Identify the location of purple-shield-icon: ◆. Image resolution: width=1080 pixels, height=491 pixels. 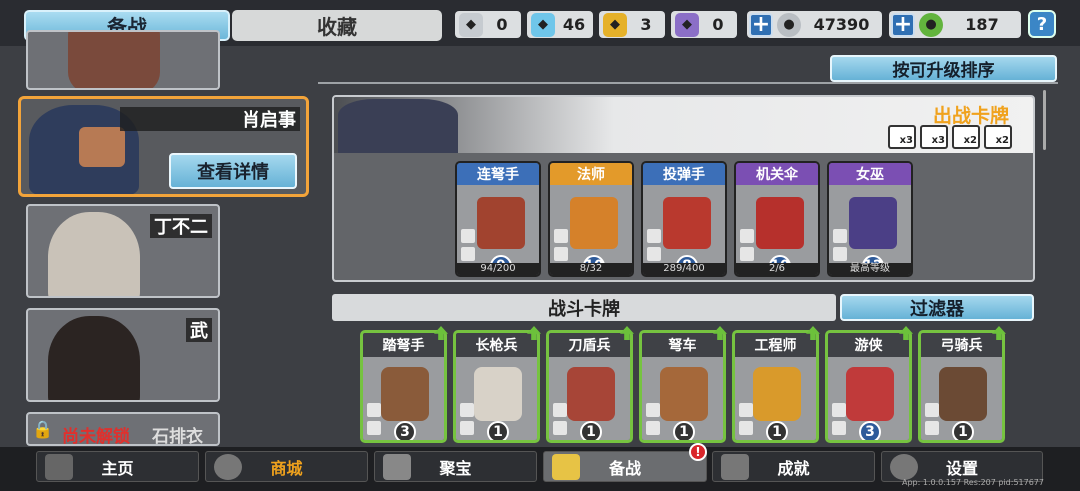
(687, 24).